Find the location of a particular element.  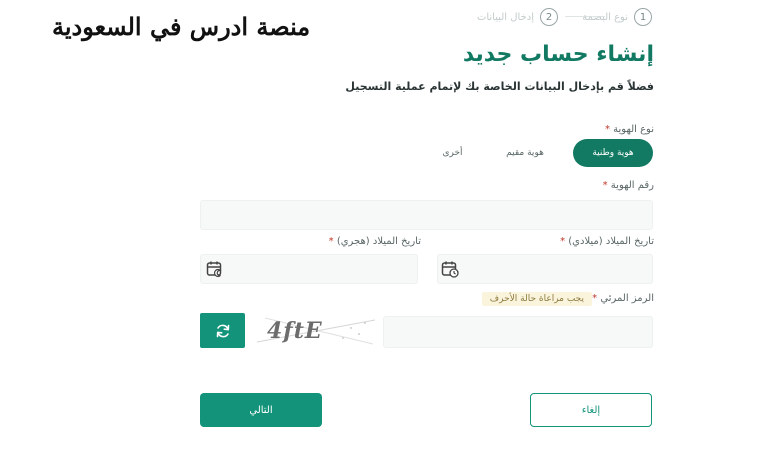

cancel-button: إلغاء is located at coordinates (591, 410).